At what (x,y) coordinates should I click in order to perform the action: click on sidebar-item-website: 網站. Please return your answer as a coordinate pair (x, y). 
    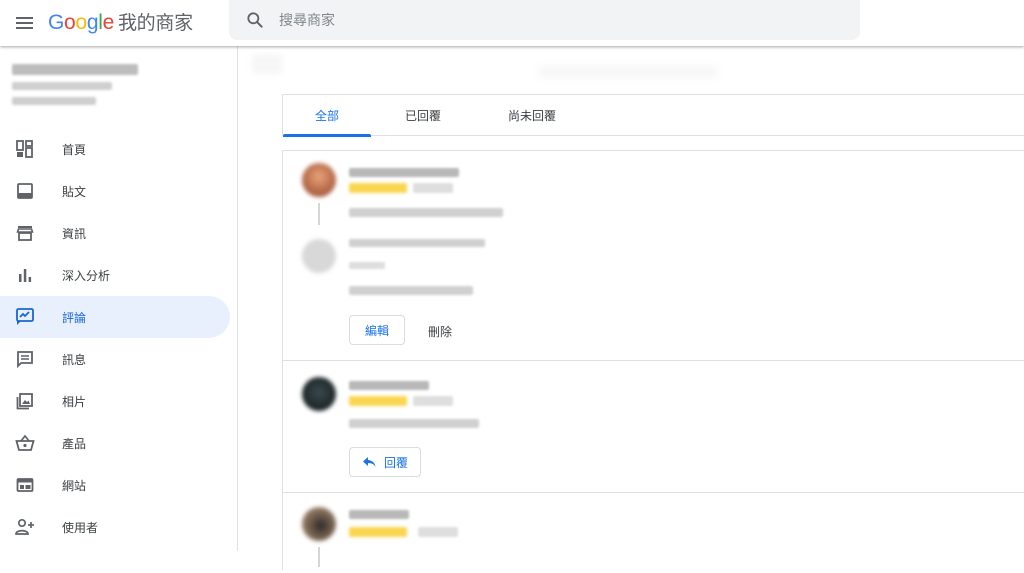
    Looking at the image, I should click on (119, 485).